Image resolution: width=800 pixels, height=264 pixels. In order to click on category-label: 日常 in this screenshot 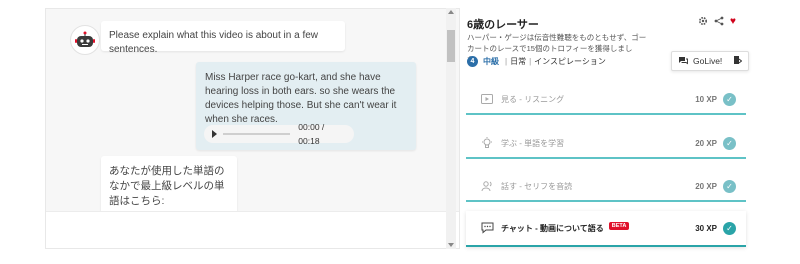, I will do `click(518, 61)`.